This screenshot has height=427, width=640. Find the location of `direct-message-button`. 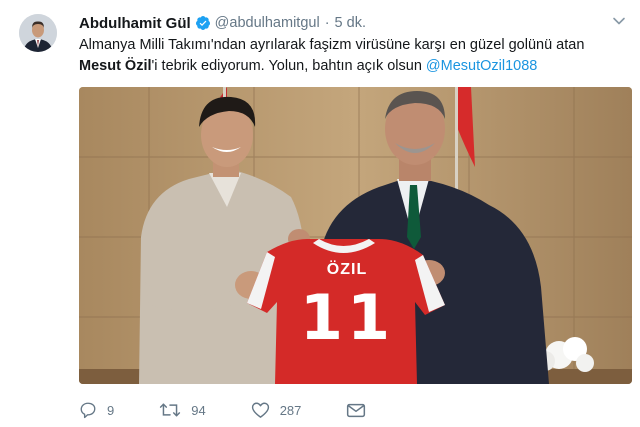

direct-message-button is located at coordinates (361, 410).